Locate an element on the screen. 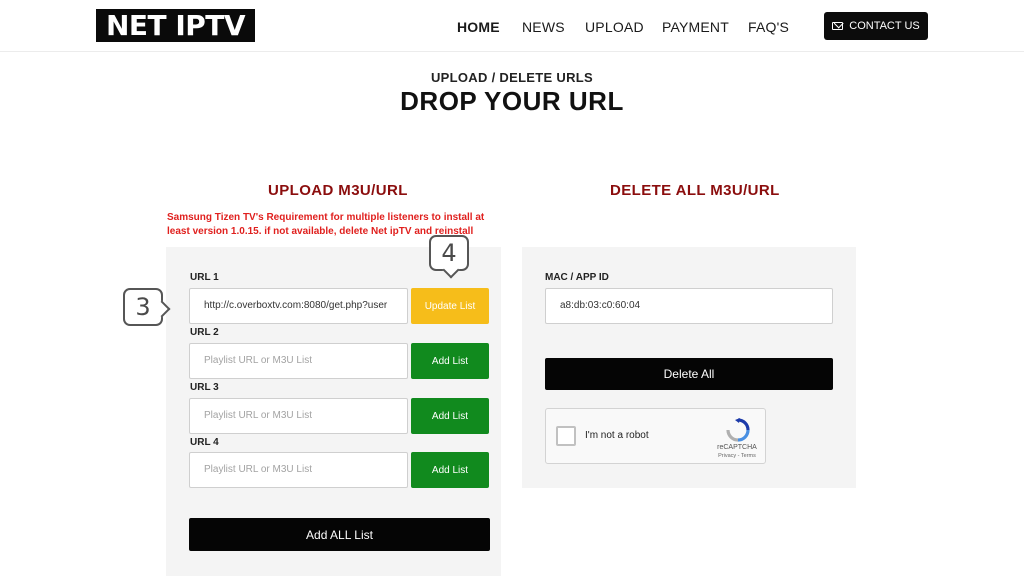  step-4-number: 4 is located at coordinates (449, 253).